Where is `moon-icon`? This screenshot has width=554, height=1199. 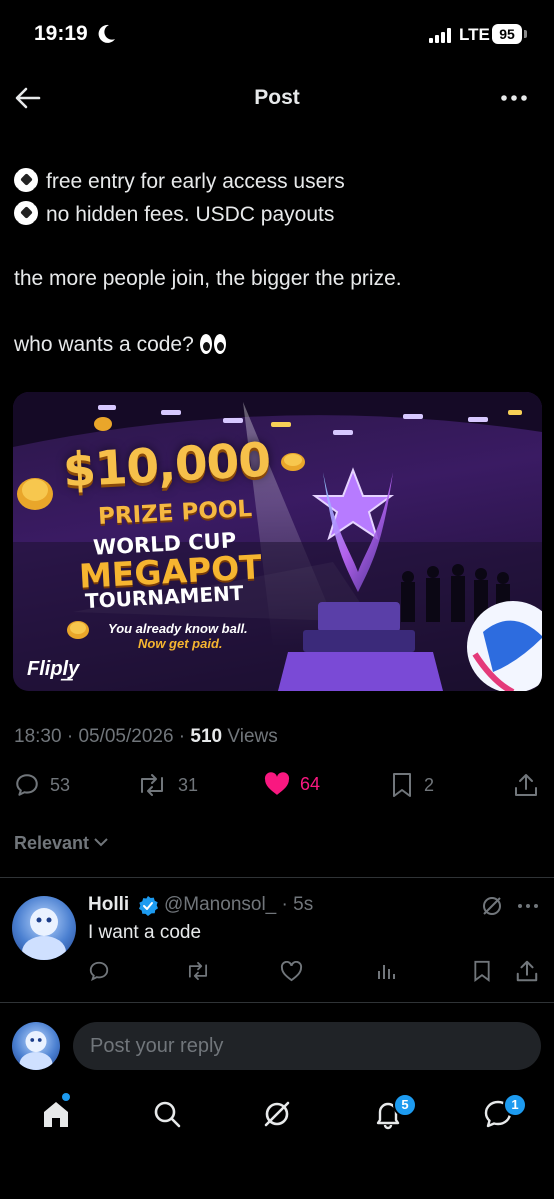 moon-icon is located at coordinates (107, 34).